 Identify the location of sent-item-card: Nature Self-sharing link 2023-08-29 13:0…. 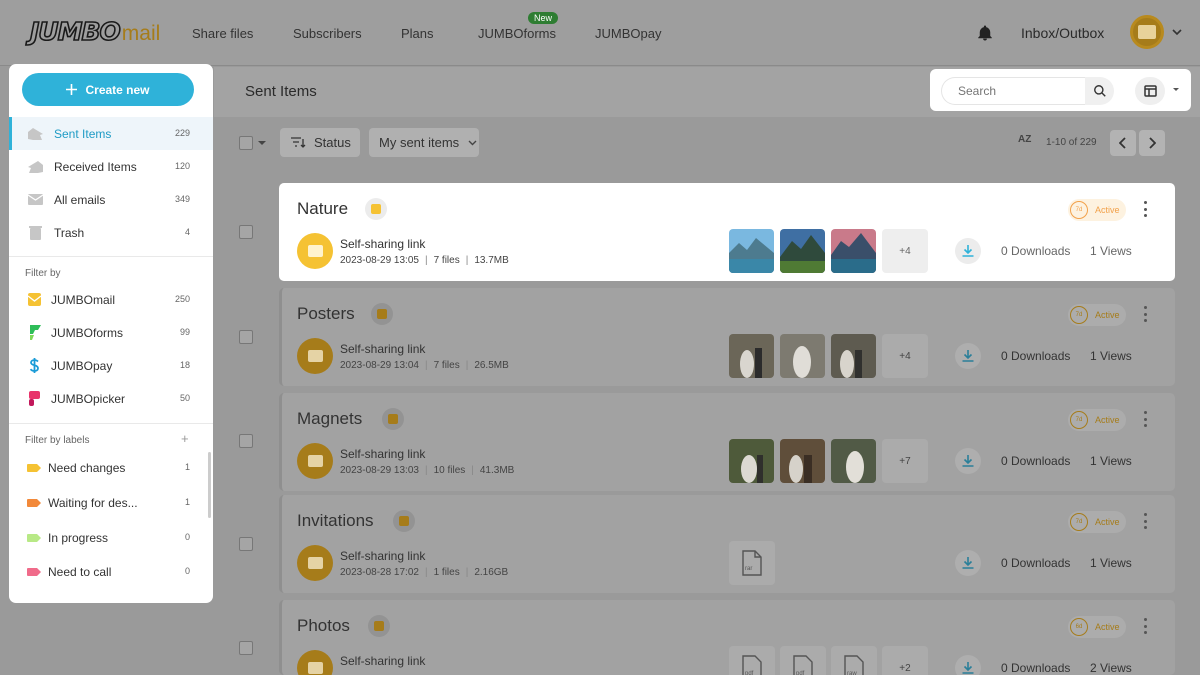
(727, 232).